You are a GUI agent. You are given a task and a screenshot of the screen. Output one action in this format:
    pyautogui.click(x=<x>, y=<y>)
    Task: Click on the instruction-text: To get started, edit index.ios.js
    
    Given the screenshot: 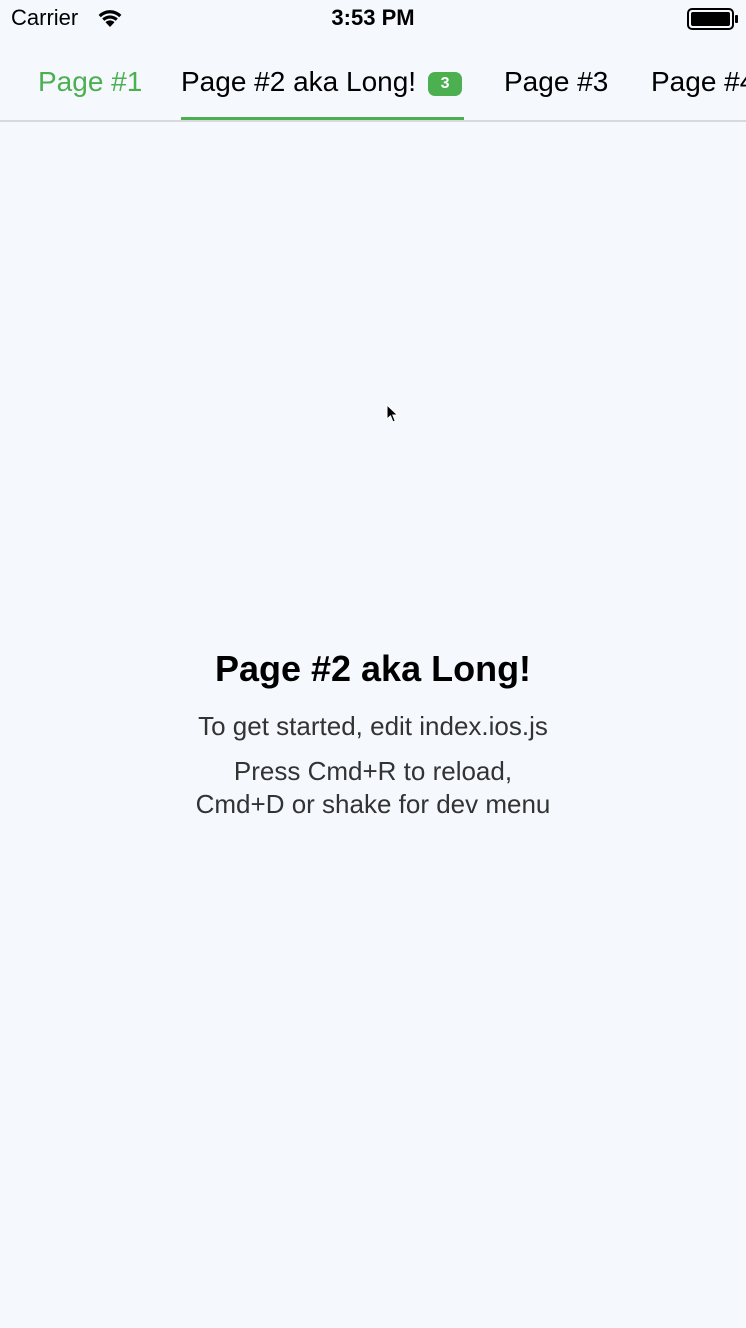 What is the action you would take?
    pyautogui.click(x=373, y=726)
    